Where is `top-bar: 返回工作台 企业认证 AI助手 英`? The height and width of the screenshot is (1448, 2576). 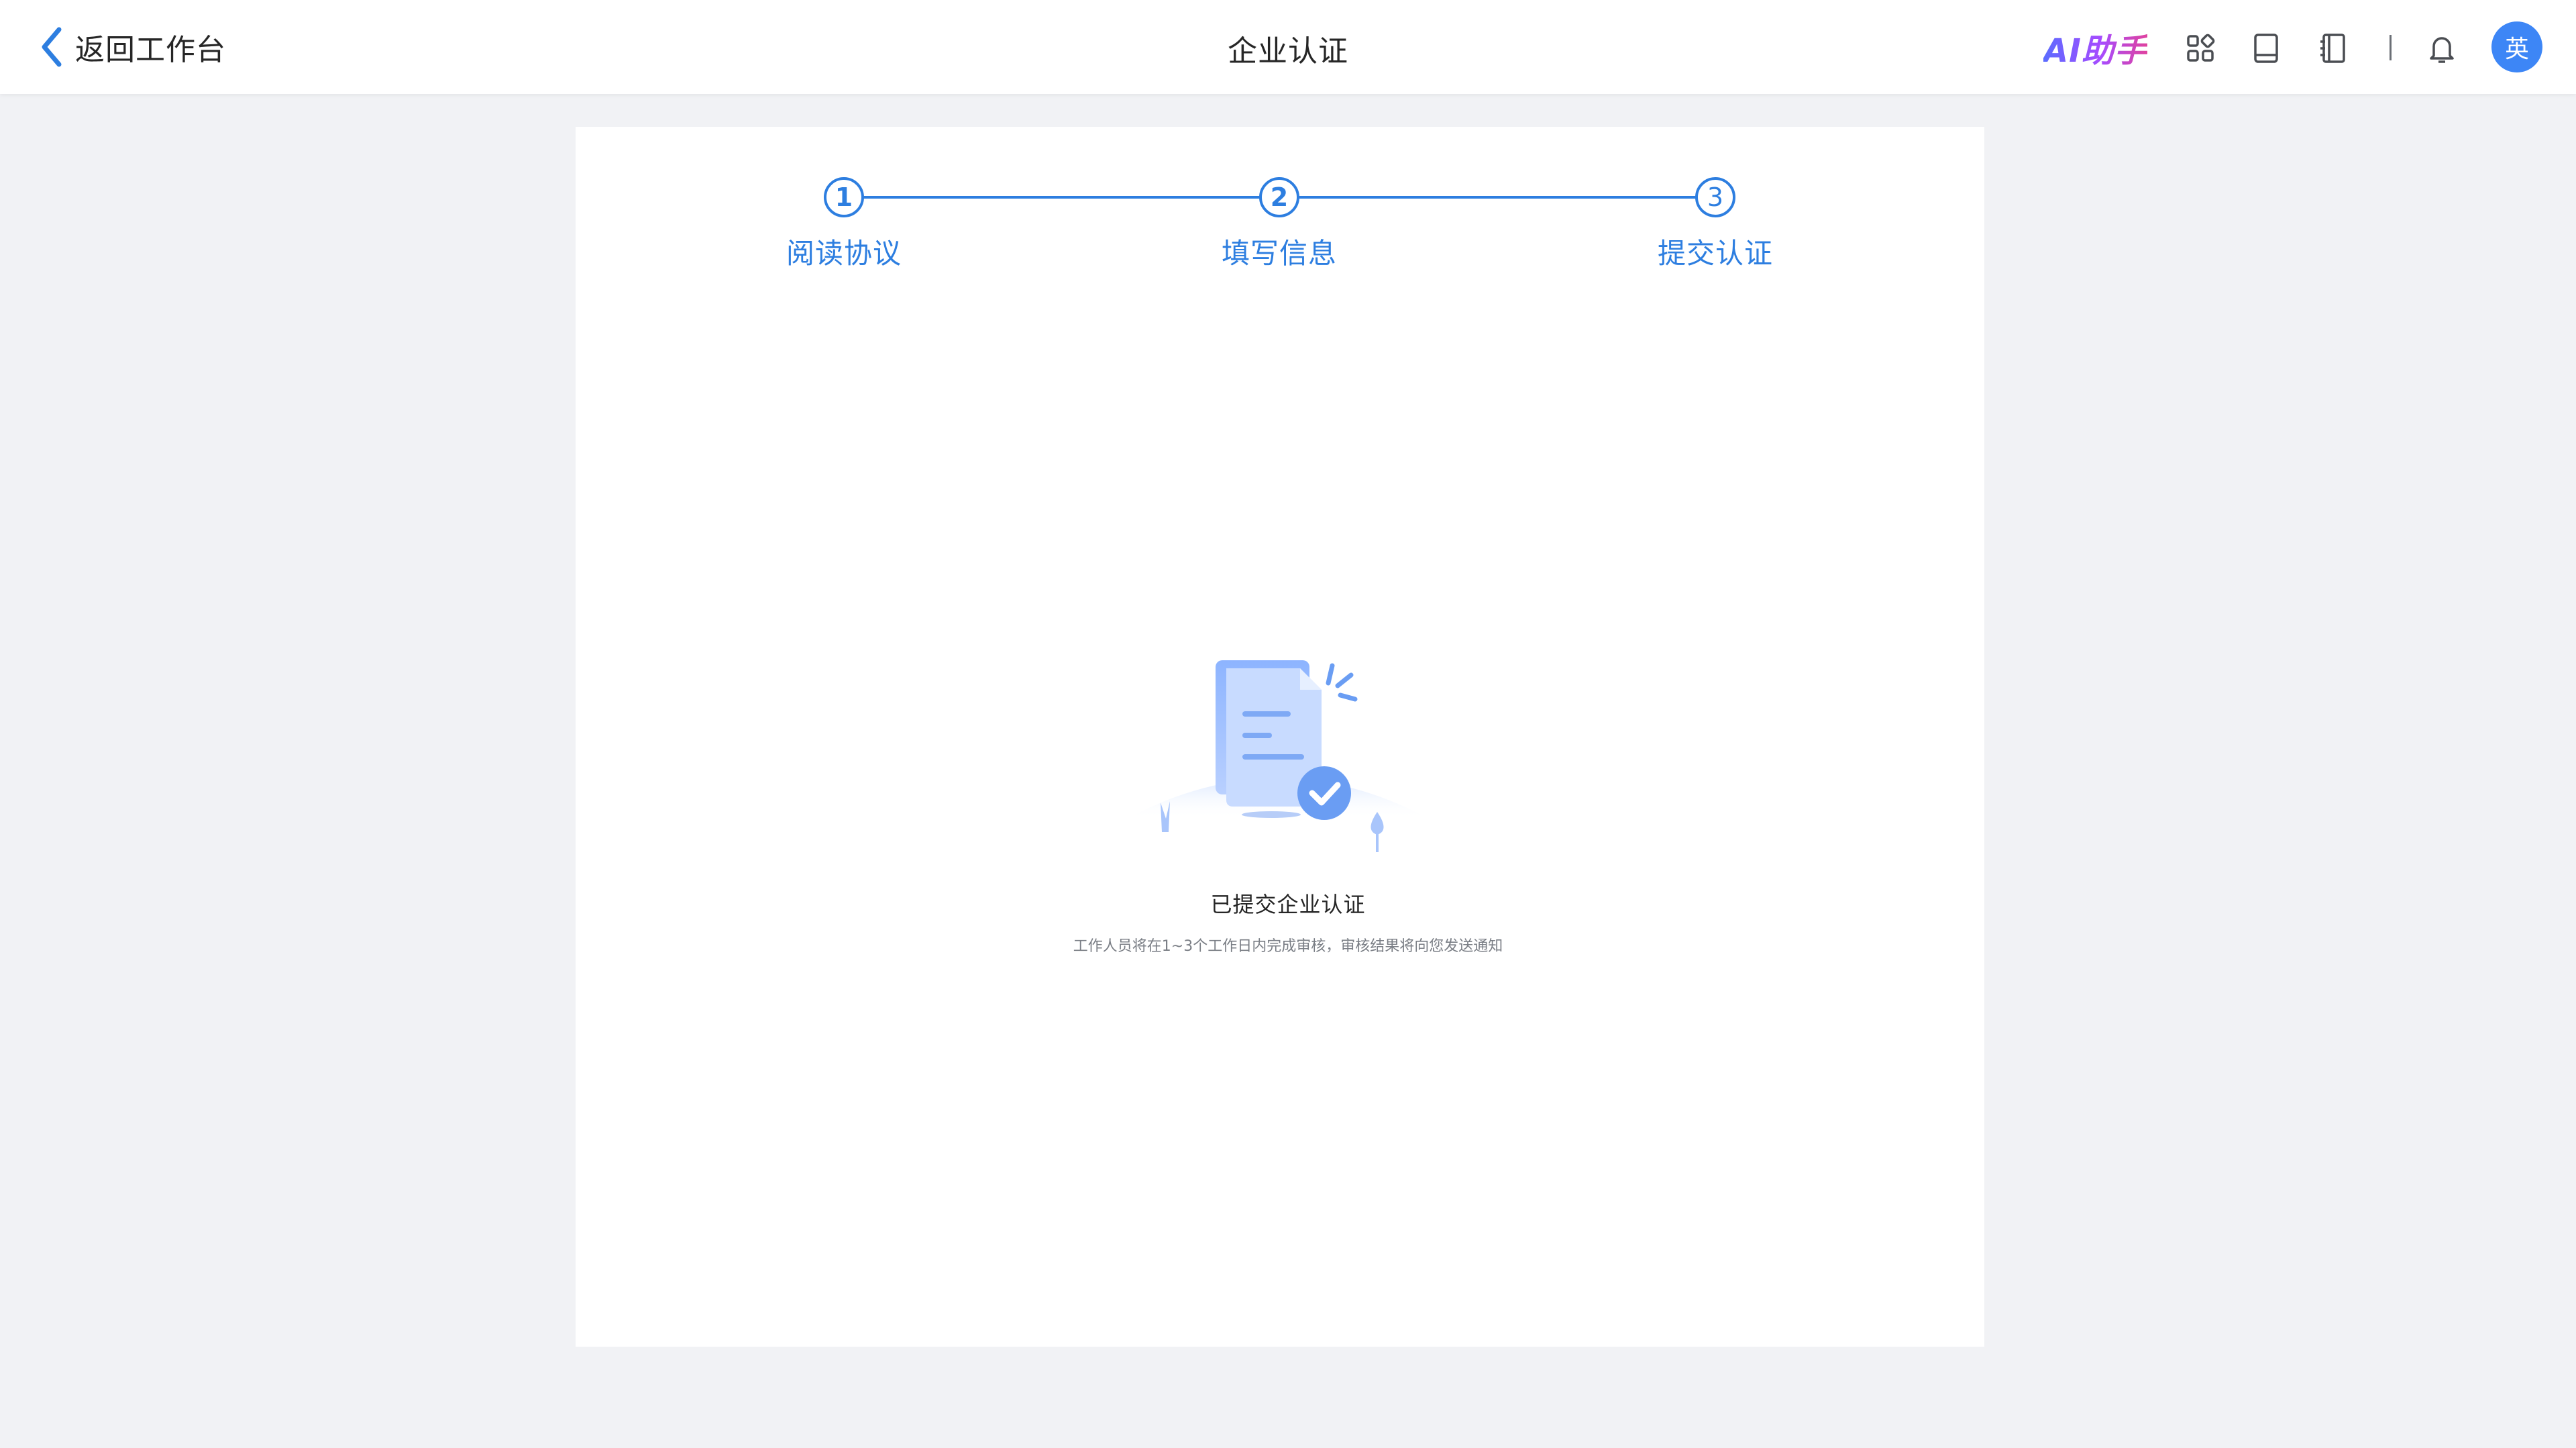
top-bar: 返回工作台 企业认证 AI助手 英 is located at coordinates (1288, 47).